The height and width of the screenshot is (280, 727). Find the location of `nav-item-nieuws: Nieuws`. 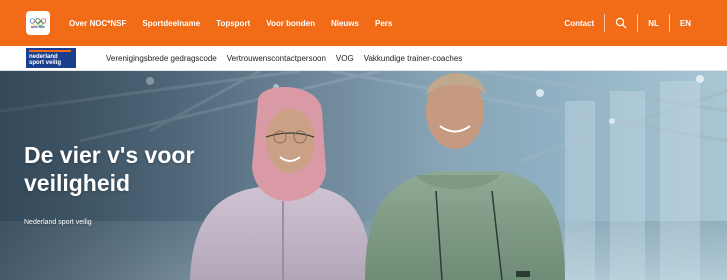

nav-item-nieuws: Nieuws is located at coordinates (345, 23).